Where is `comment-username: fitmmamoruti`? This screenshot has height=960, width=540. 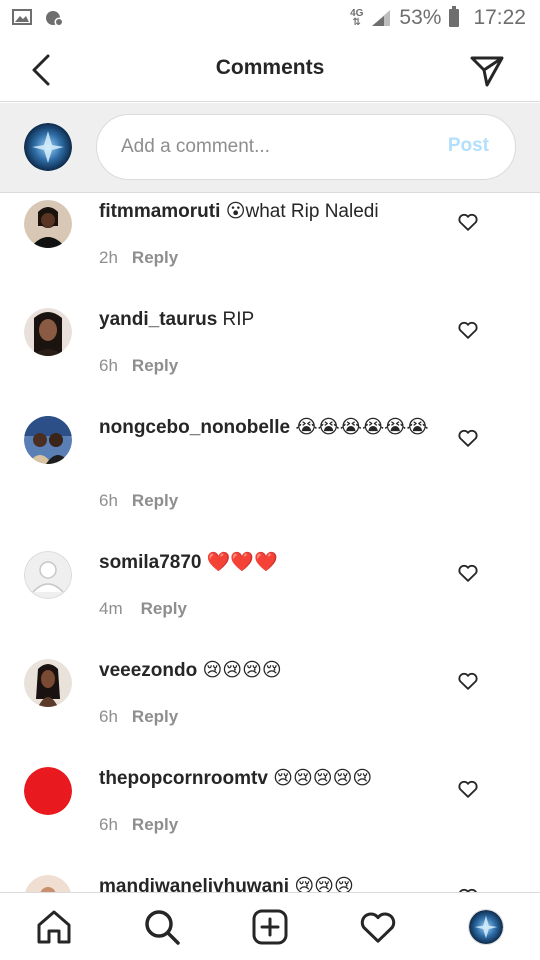
comment-username: fitmmamoruti is located at coordinates (159, 211).